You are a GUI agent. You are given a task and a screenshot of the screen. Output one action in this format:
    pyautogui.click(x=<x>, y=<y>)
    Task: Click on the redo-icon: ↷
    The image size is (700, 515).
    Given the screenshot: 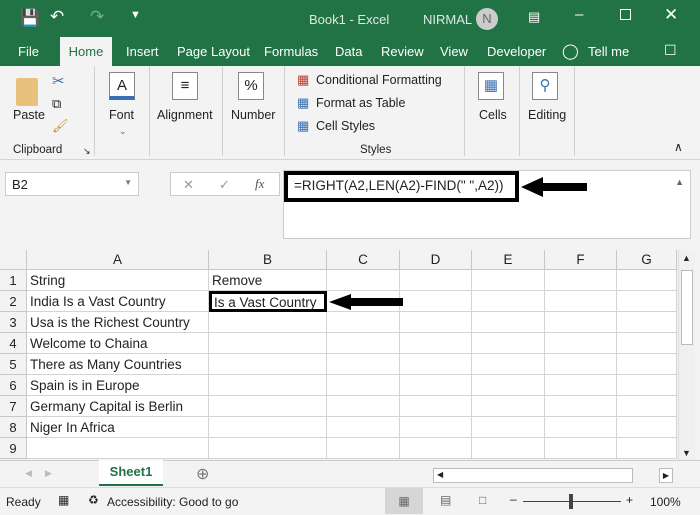 What is the action you would take?
    pyautogui.click(x=97, y=17)
    